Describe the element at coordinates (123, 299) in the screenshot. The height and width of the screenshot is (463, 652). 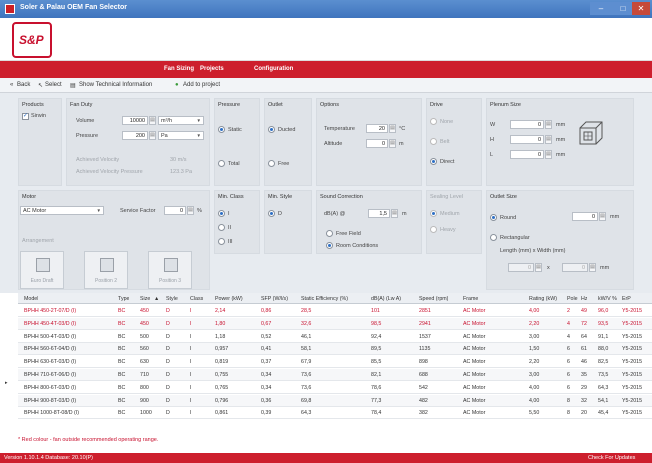
I see `col-type: Type` at that location.